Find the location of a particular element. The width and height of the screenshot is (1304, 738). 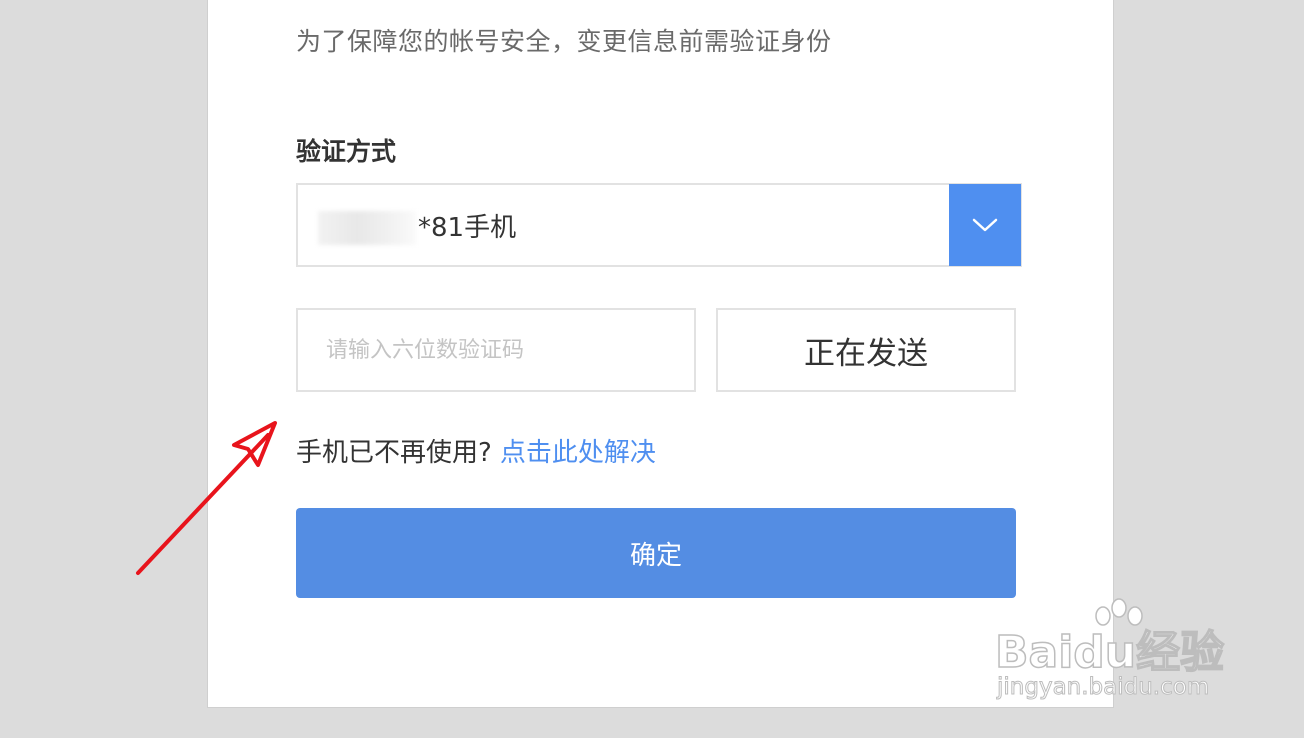

dropdown-button is located at coordinates (985, 225).